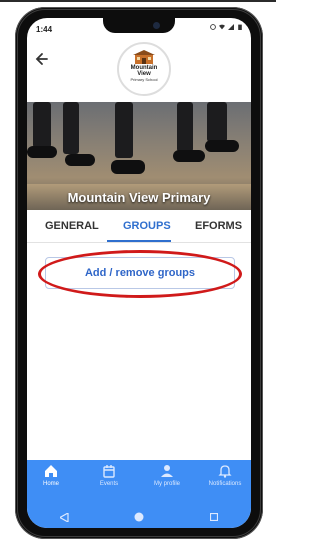 The height and width of the screenshot is (544, 320). I want to click on system-navigation-bar, so click(139, 517).